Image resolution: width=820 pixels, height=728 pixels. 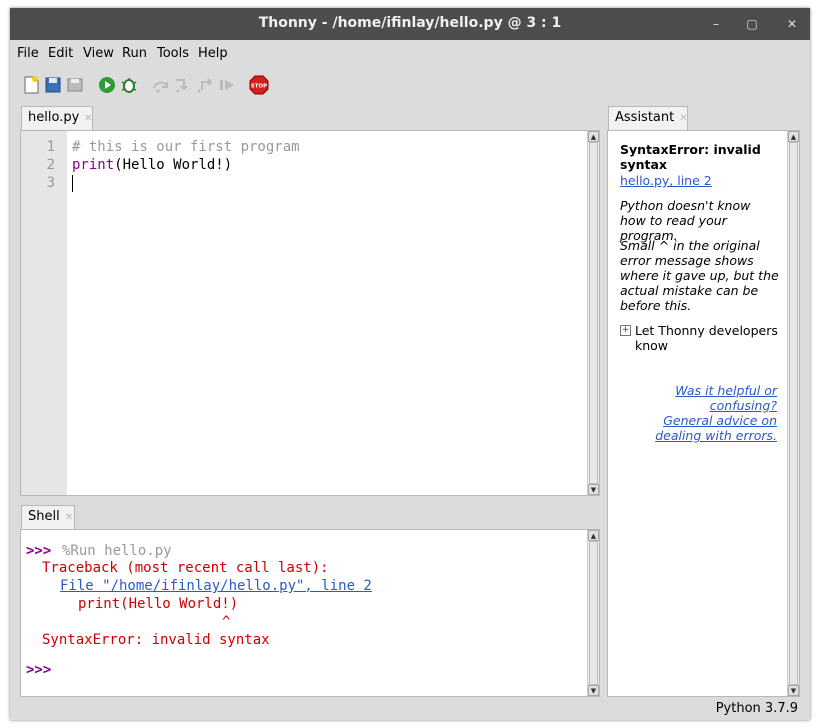 I want to click on expand-plus-icon: +, so click(x=625, y=330).